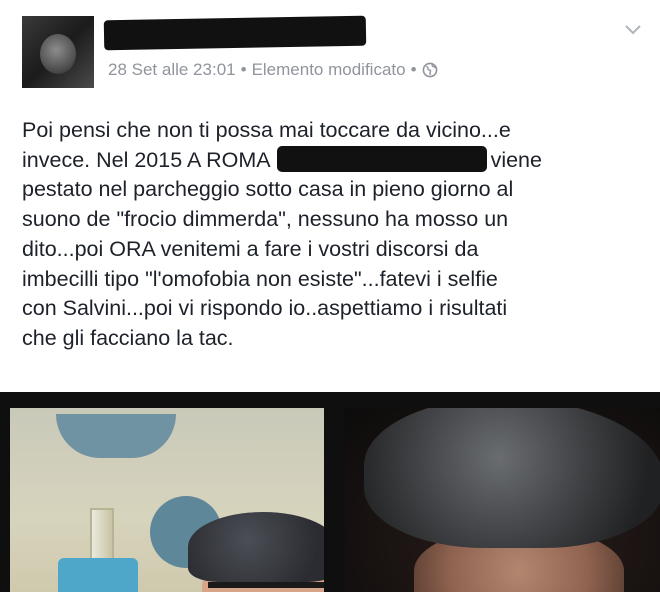 This screenshot has width=660, height=592. I want to click on edited-label: Elemento modificato, so click(329, 70).